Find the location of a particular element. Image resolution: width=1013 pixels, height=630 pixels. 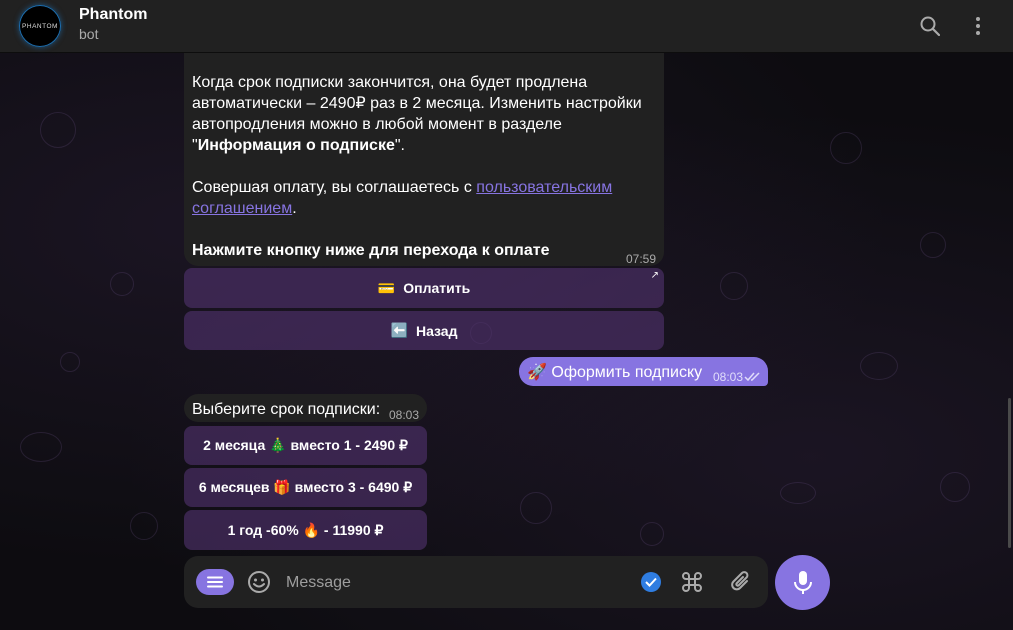

option-label: 2 месяца 🎄 вместо 1 - 2490 ₽ is located at coordinates (305, 445).